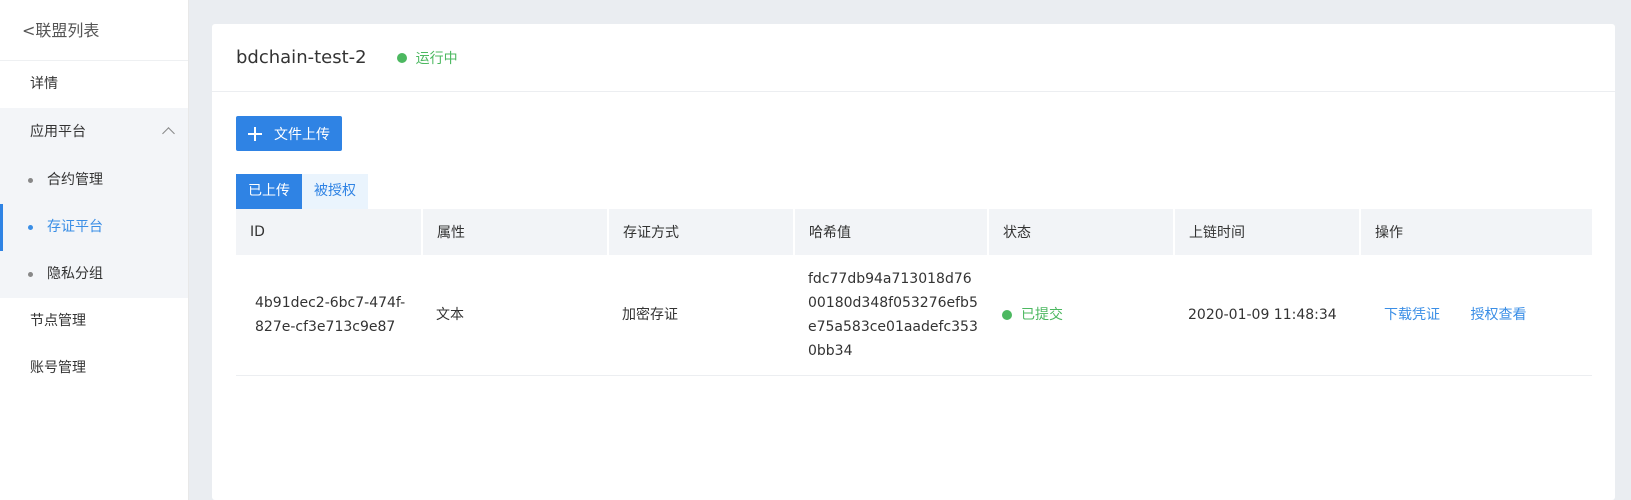 The height and width of the screenshot is (500, 1631). Describe the element at coordinates (1081, 232) in the screenshot. I see `column-header-status: 状态` at that location.